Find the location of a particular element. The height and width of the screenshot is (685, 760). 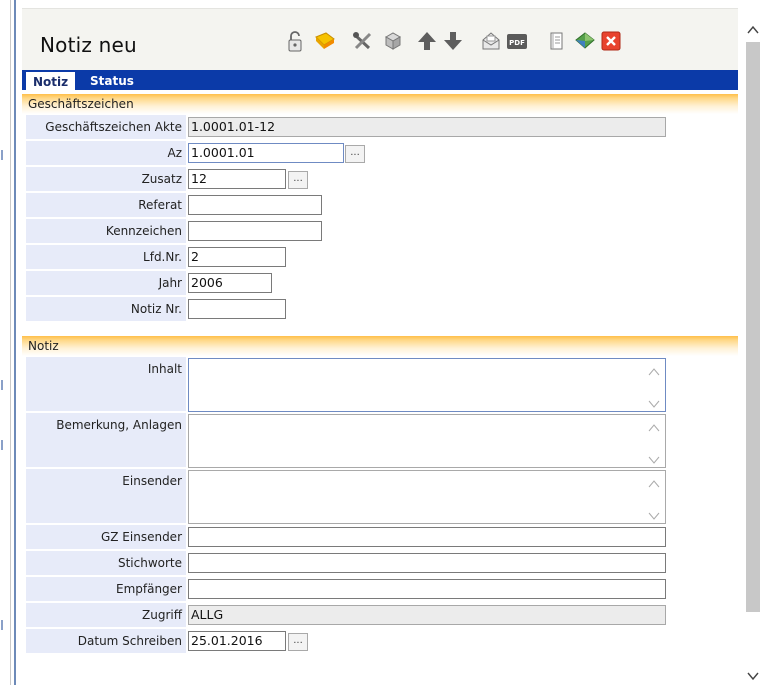

lfdnr-input: 2 is located at coordinates (237, 257).